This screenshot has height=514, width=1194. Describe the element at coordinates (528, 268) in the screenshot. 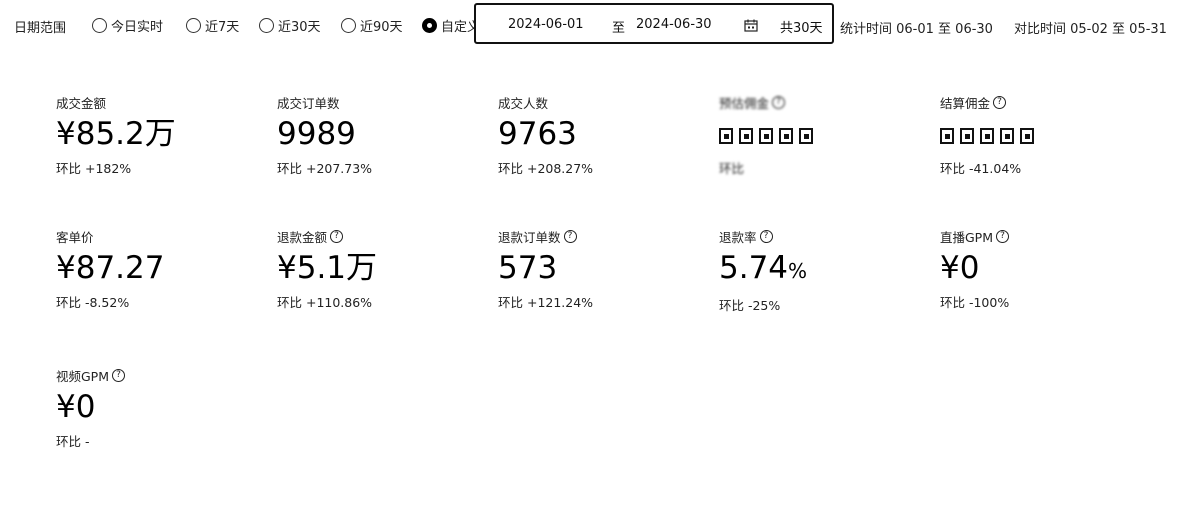

I see `metric-value: 573` at that location.